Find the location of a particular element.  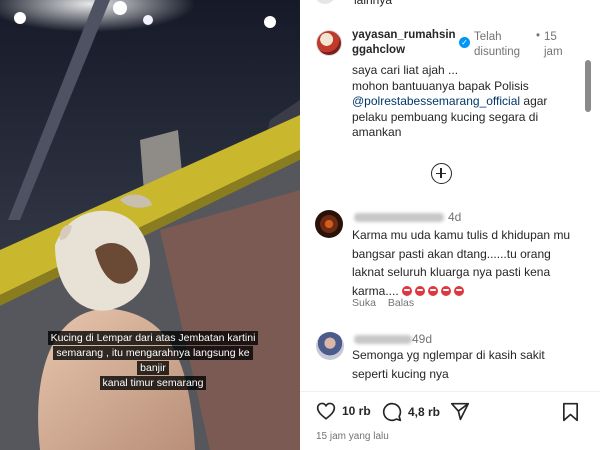

edited-label: Telah disunting is located at coordinates (497, 44).